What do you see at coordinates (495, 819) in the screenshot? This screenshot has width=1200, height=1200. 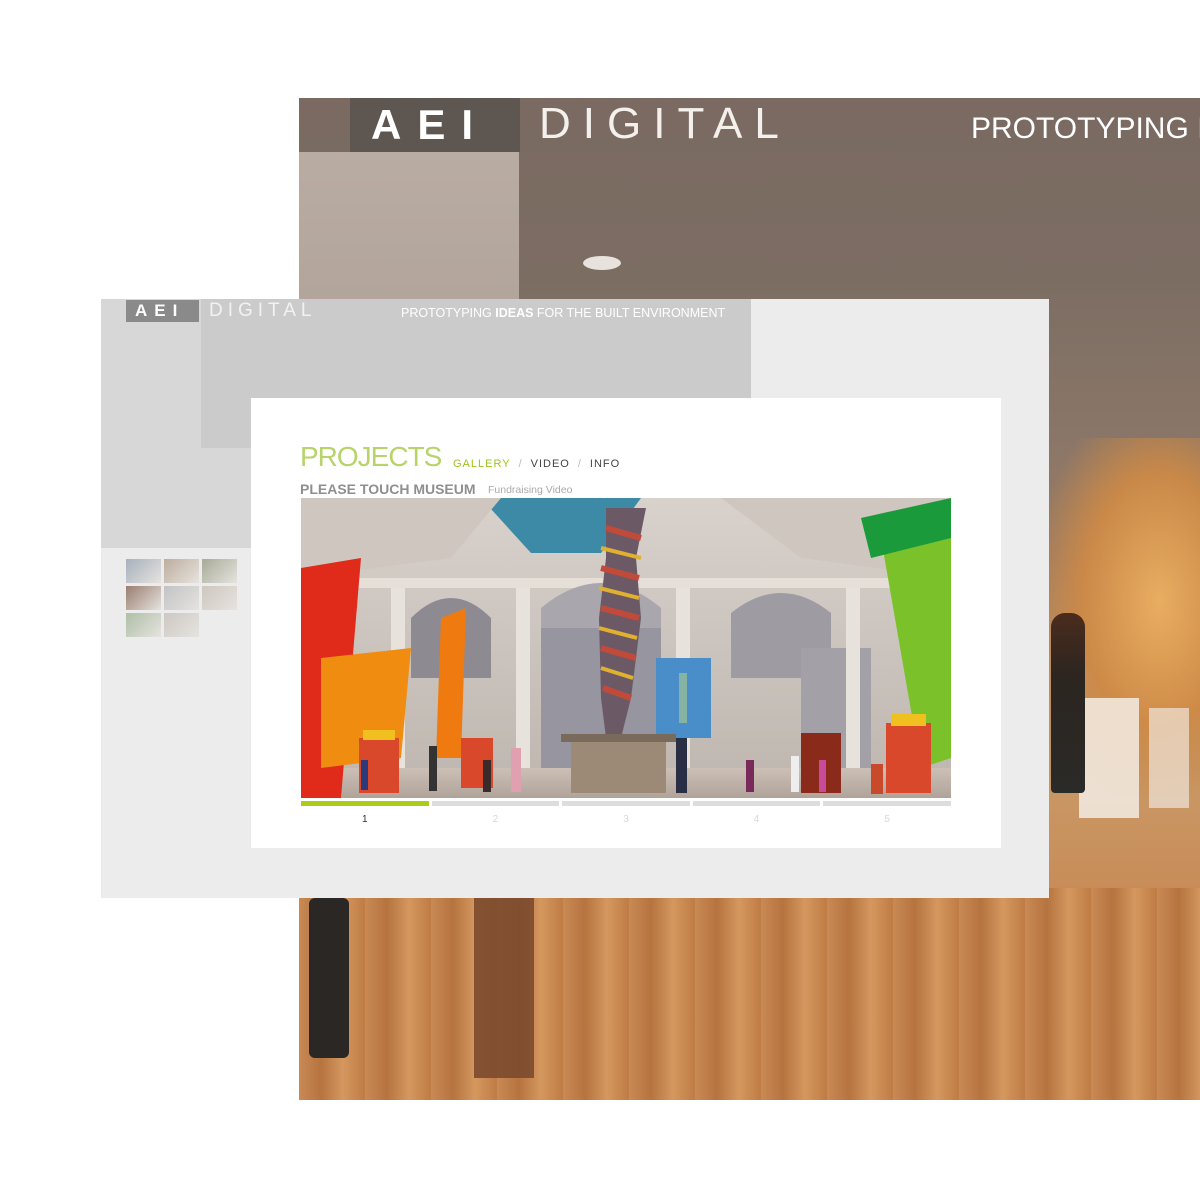 I see `pager-label: 2` at bounding box center [495, 819].